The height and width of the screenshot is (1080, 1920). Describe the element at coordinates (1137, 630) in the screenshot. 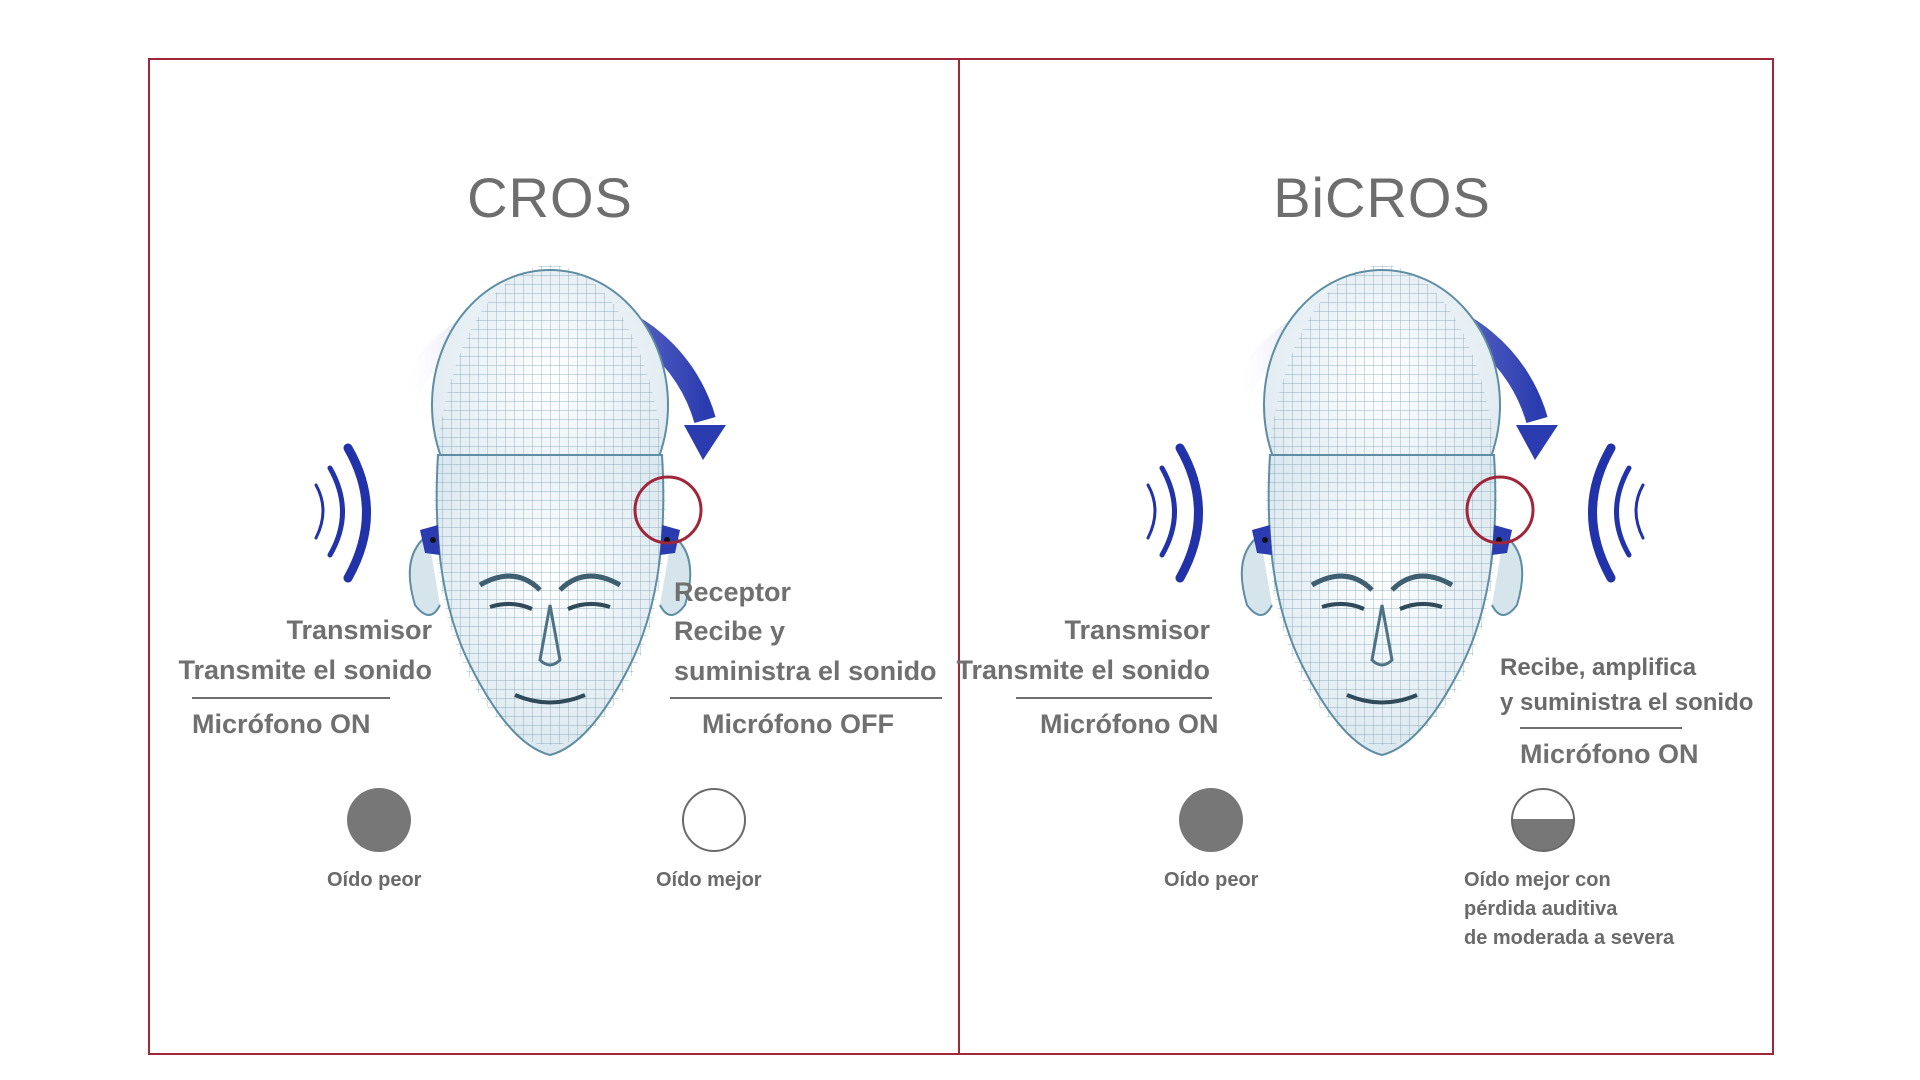

I see `bicros-transmitter-heading: Transmisor` at that location.